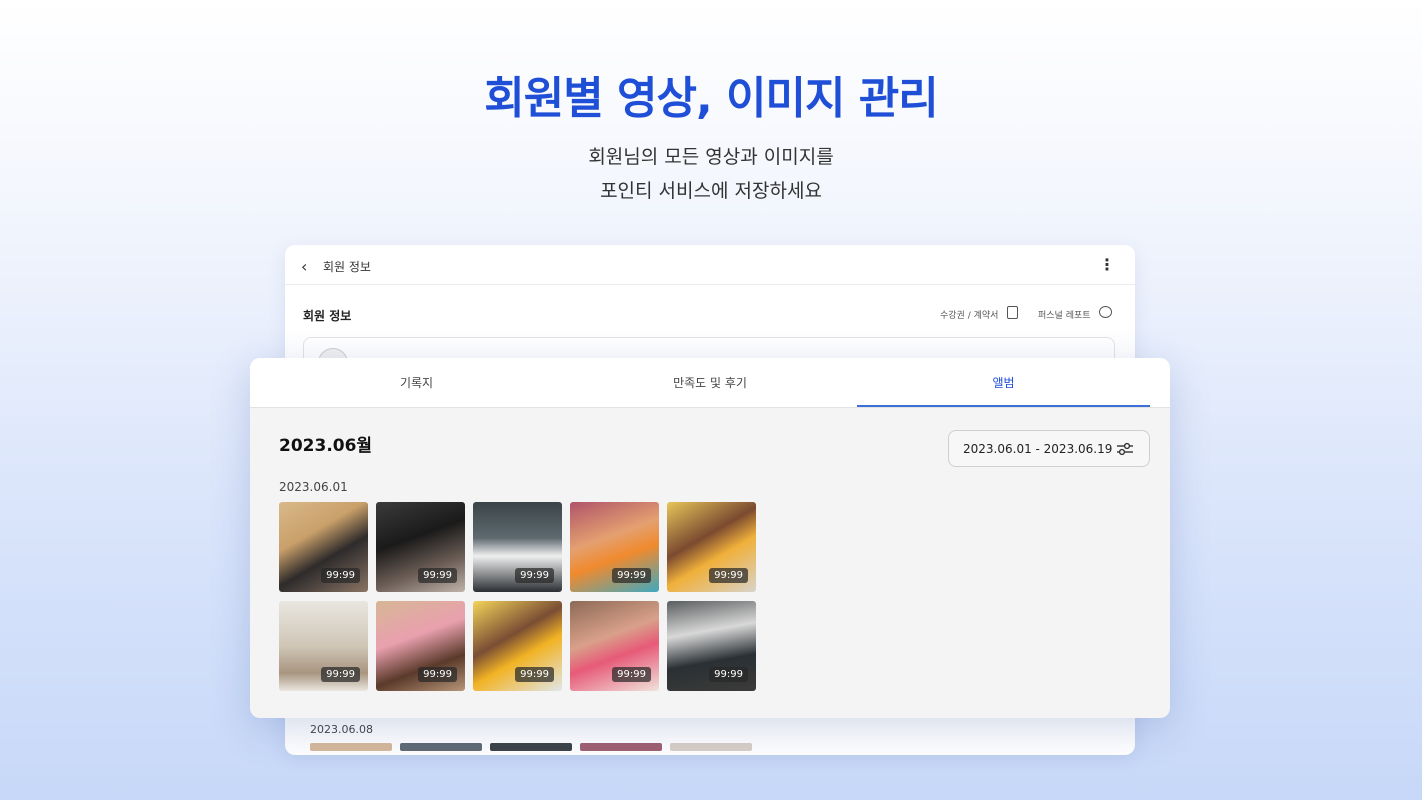 The image size is (1422, 800). Describe the element at coordinates (711, 174) in the screenshot. I see `hero-subtitle: 회원님의 모든 영상과 이미지를 포인티 서비스에 저장하세요` at that location.